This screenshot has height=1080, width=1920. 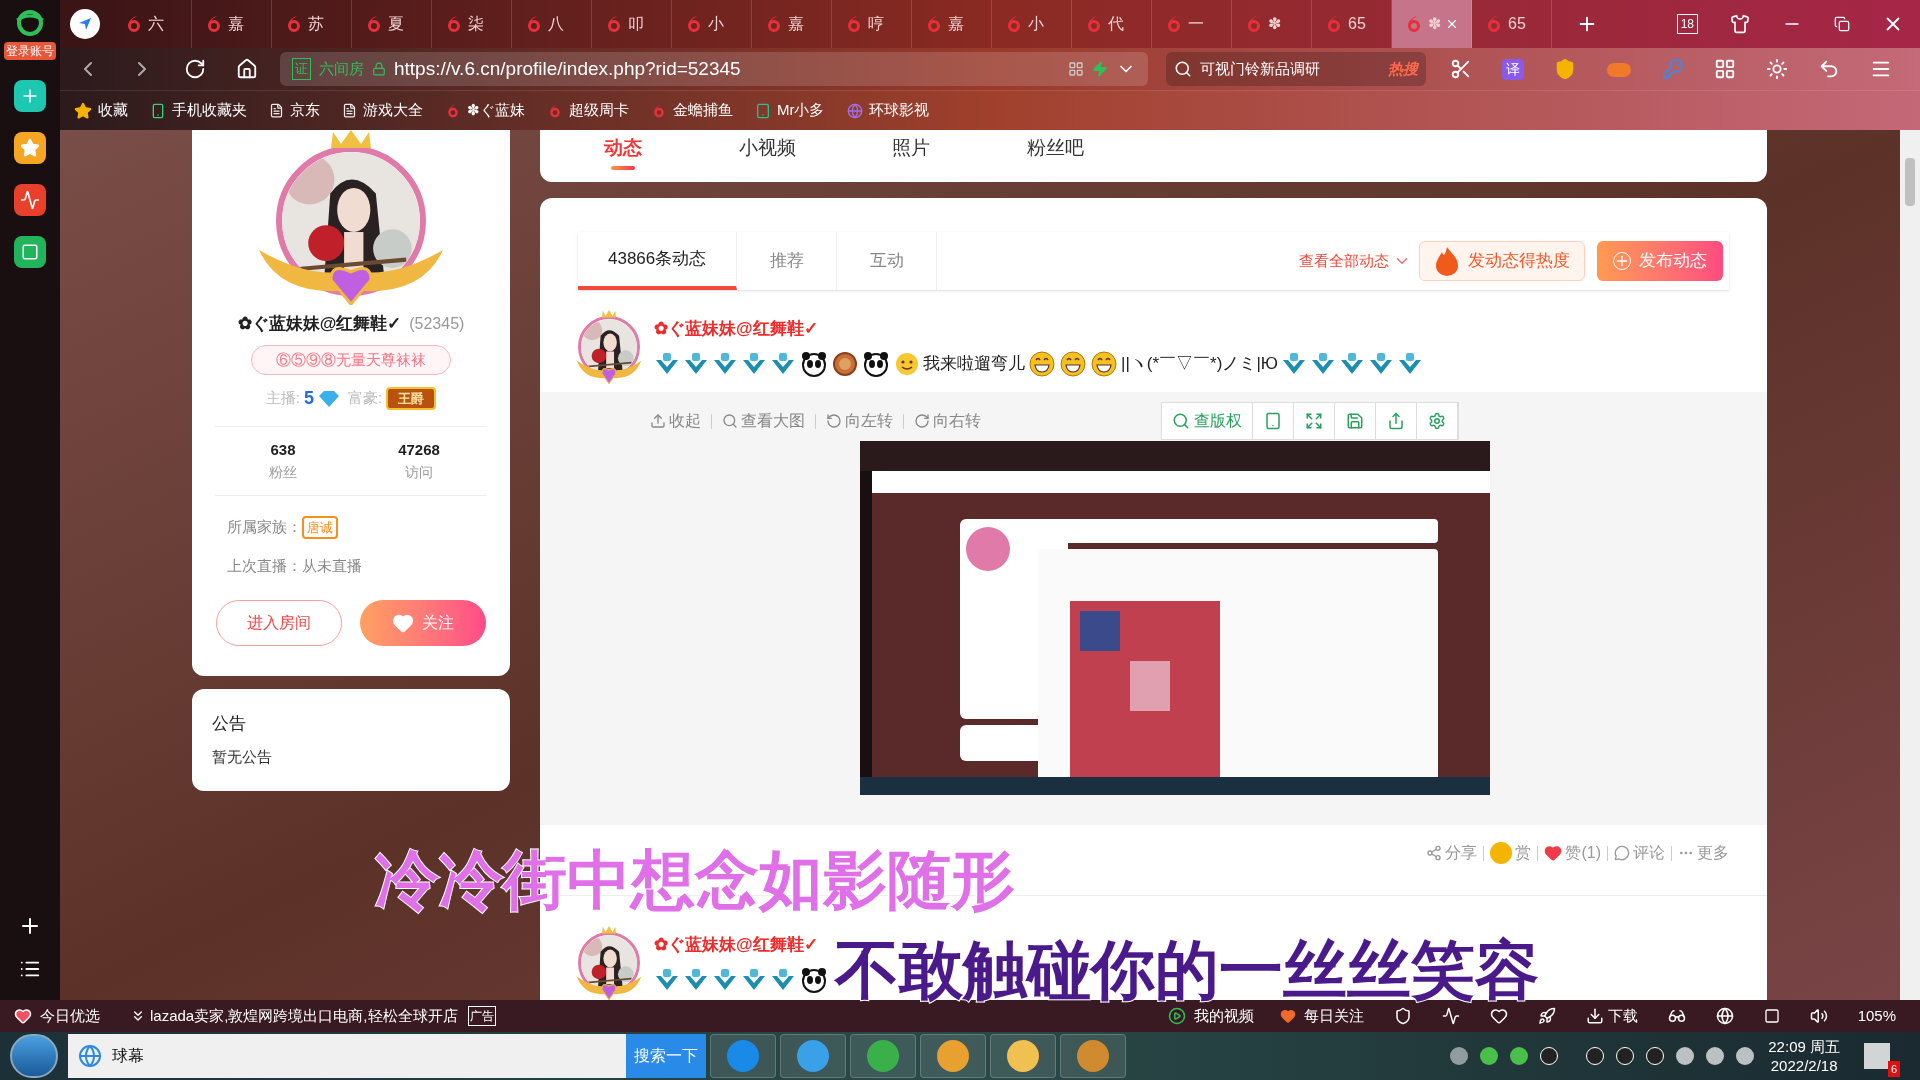 I want to click on taskbar-search-field: 球幕, so click(x=347, y=1056).